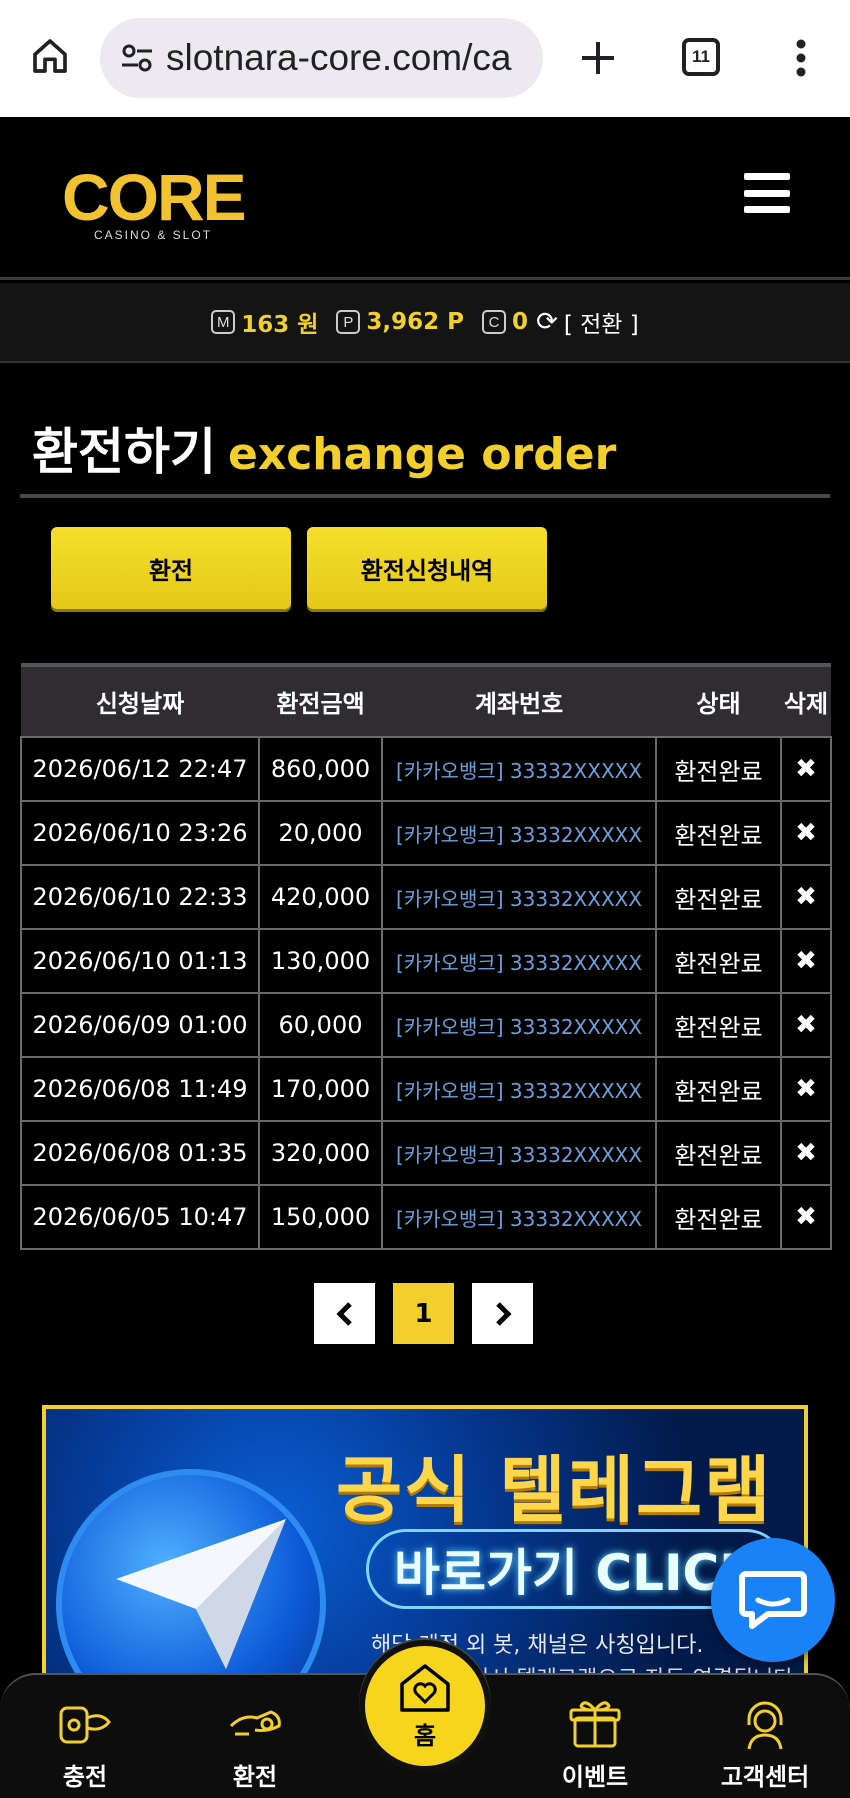 This screenshot has width=850, height=1798. What do you see at coordinates (344, 1313) in the screenshot?
I see `prev-page-button` at bounding box center [344, 1313].